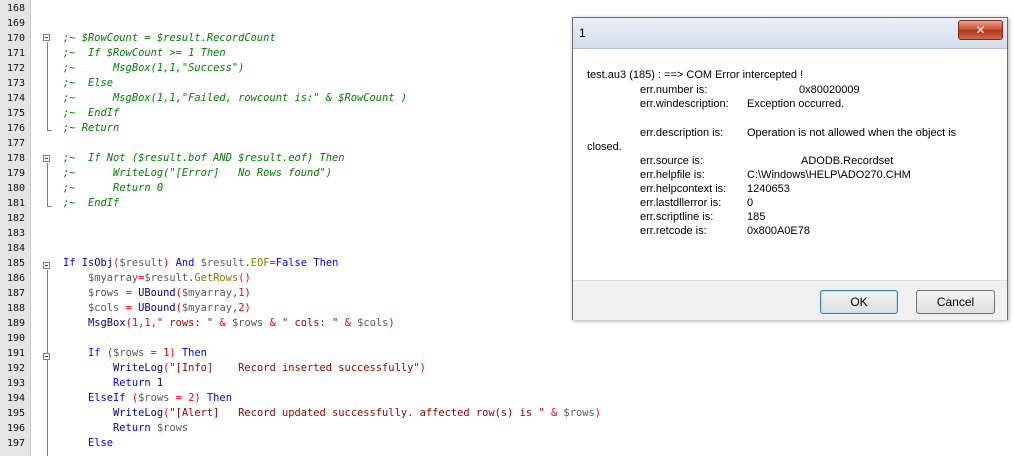 This screenshot has width=1014, height=456. What do you see at coordinates (15, 443) in the screenshot?
I see `line-number: 197` at bounding box center [15, 443].